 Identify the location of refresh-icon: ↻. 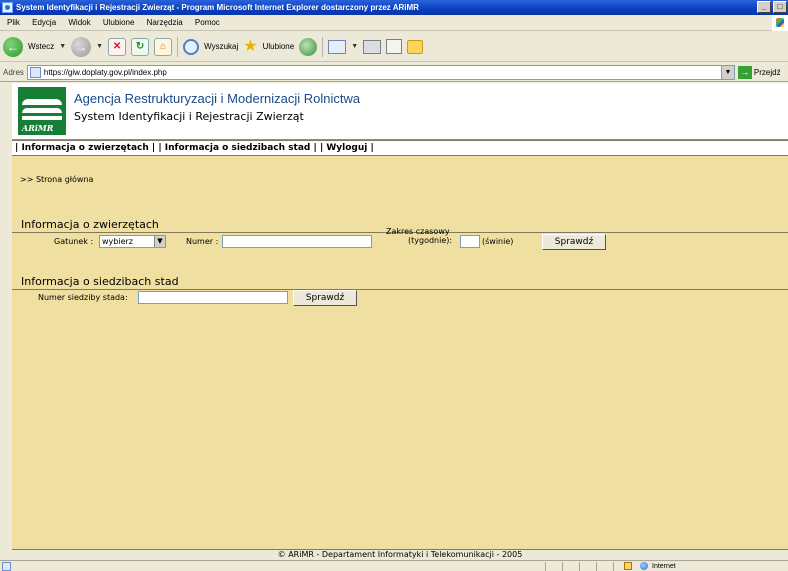
(140, 46).